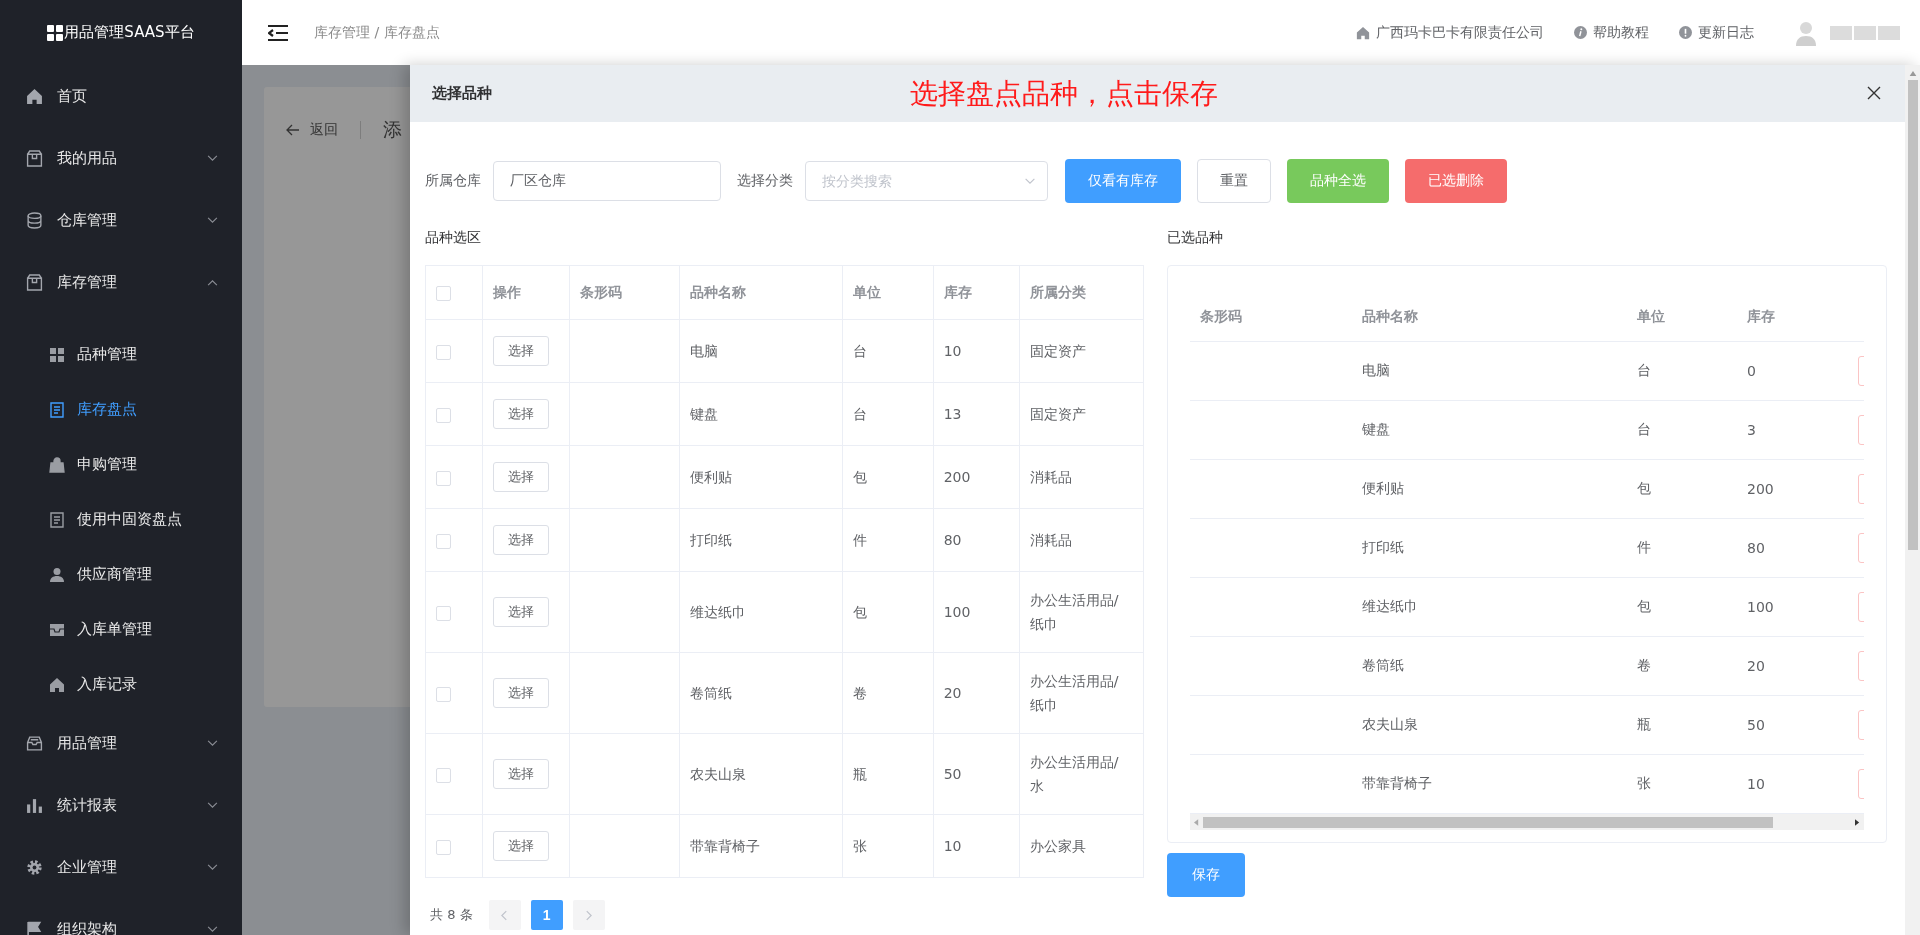 This screenshot has width=1920, height=935. What do you see at coordinates (1221, 316) in the screenshot?
I see `column-header: 条形码` at bounding box center [1221, 316].